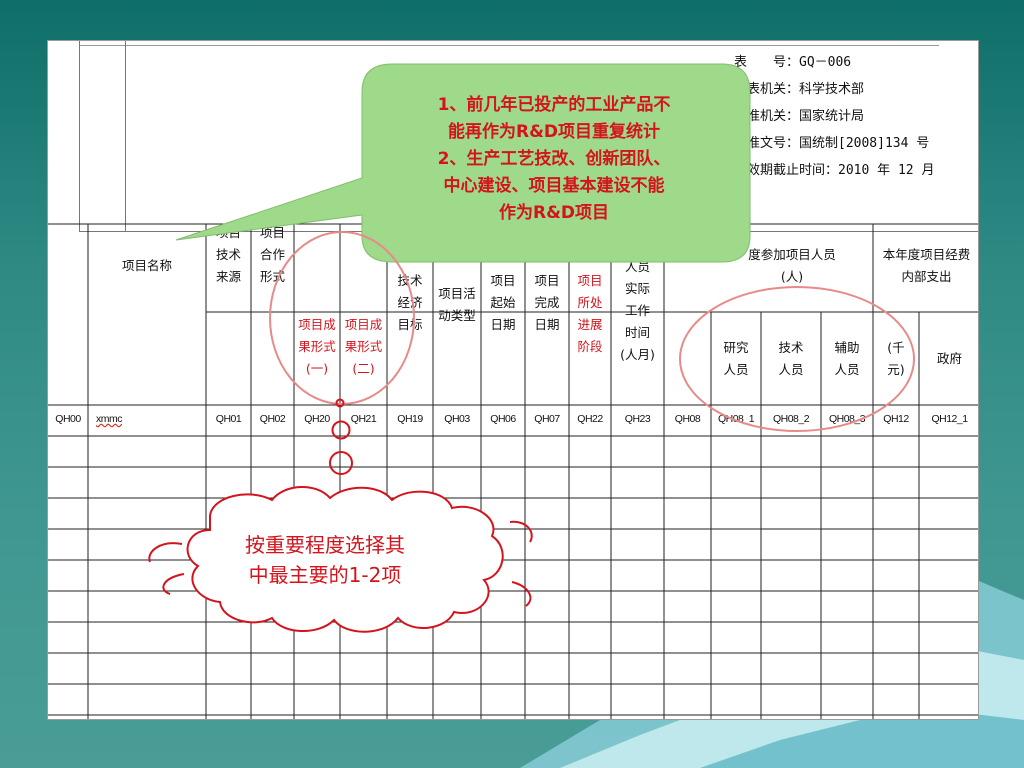  I want to click on code-cell: QH01, so click(228, 419).